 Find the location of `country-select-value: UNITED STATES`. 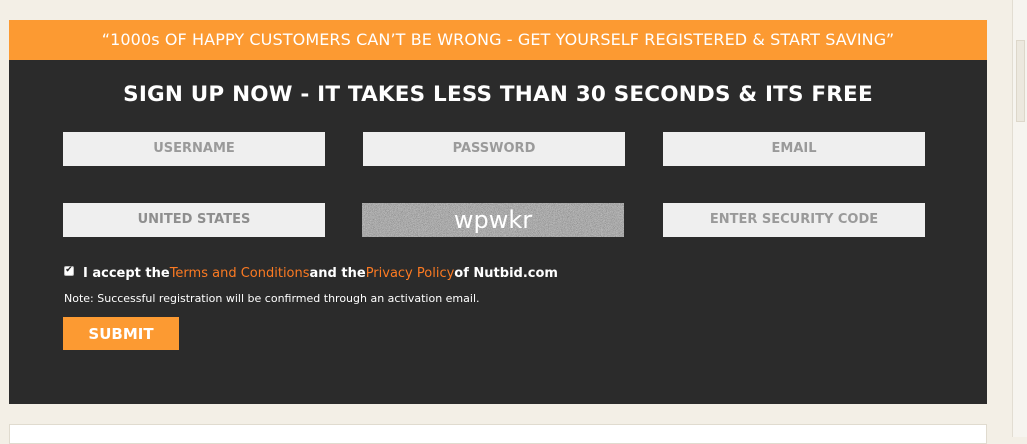

country-select-value: UNITED STATES is located at coordinates (194, 219).